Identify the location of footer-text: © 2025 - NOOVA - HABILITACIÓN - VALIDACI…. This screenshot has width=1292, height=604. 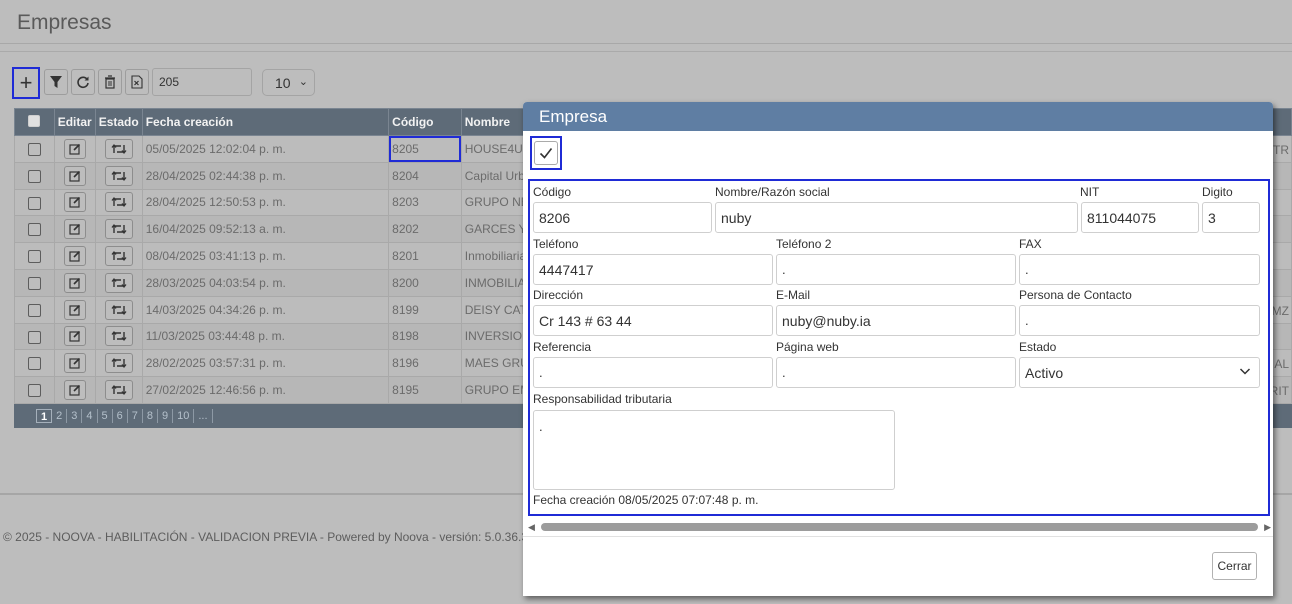
(276, 537).